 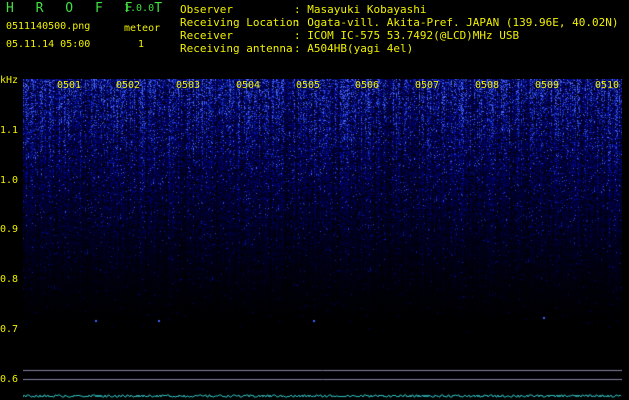 What do you see at coordinates (248, 85) in the screenshot?
I see `time-label-0504: 0504` at bounding box center [248, 85].